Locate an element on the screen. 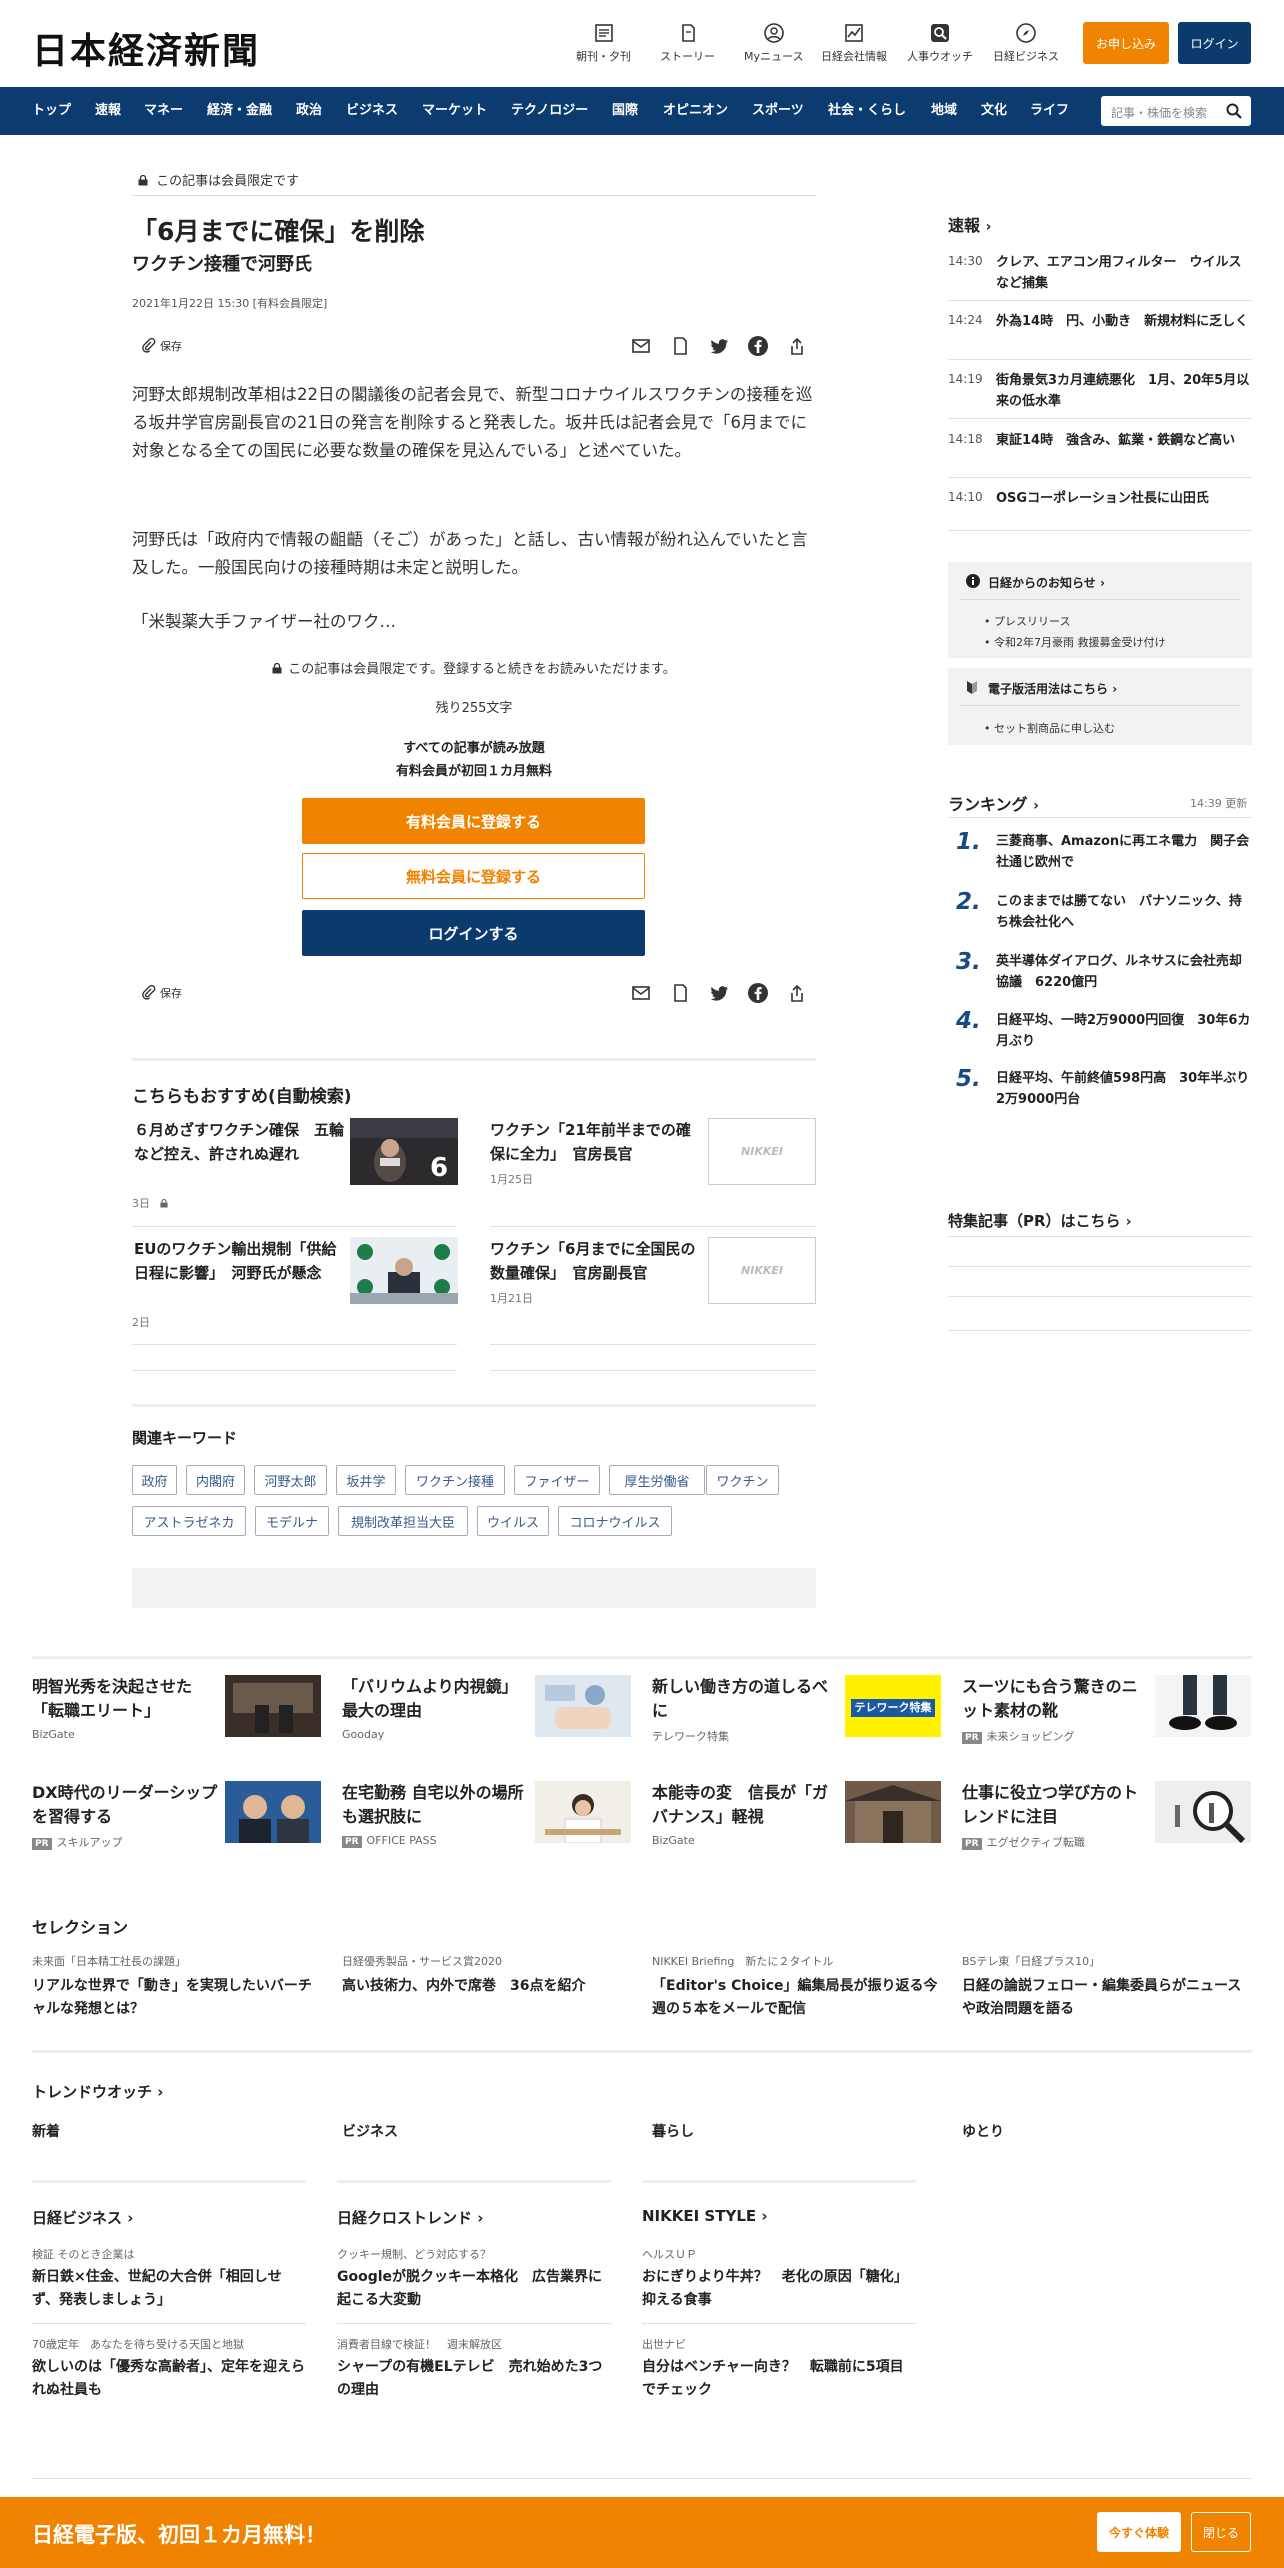 The height and width of the screenshot is (2568, 1284). keyword-tag: 河野太郎 is located at coordinates (290, 1480).